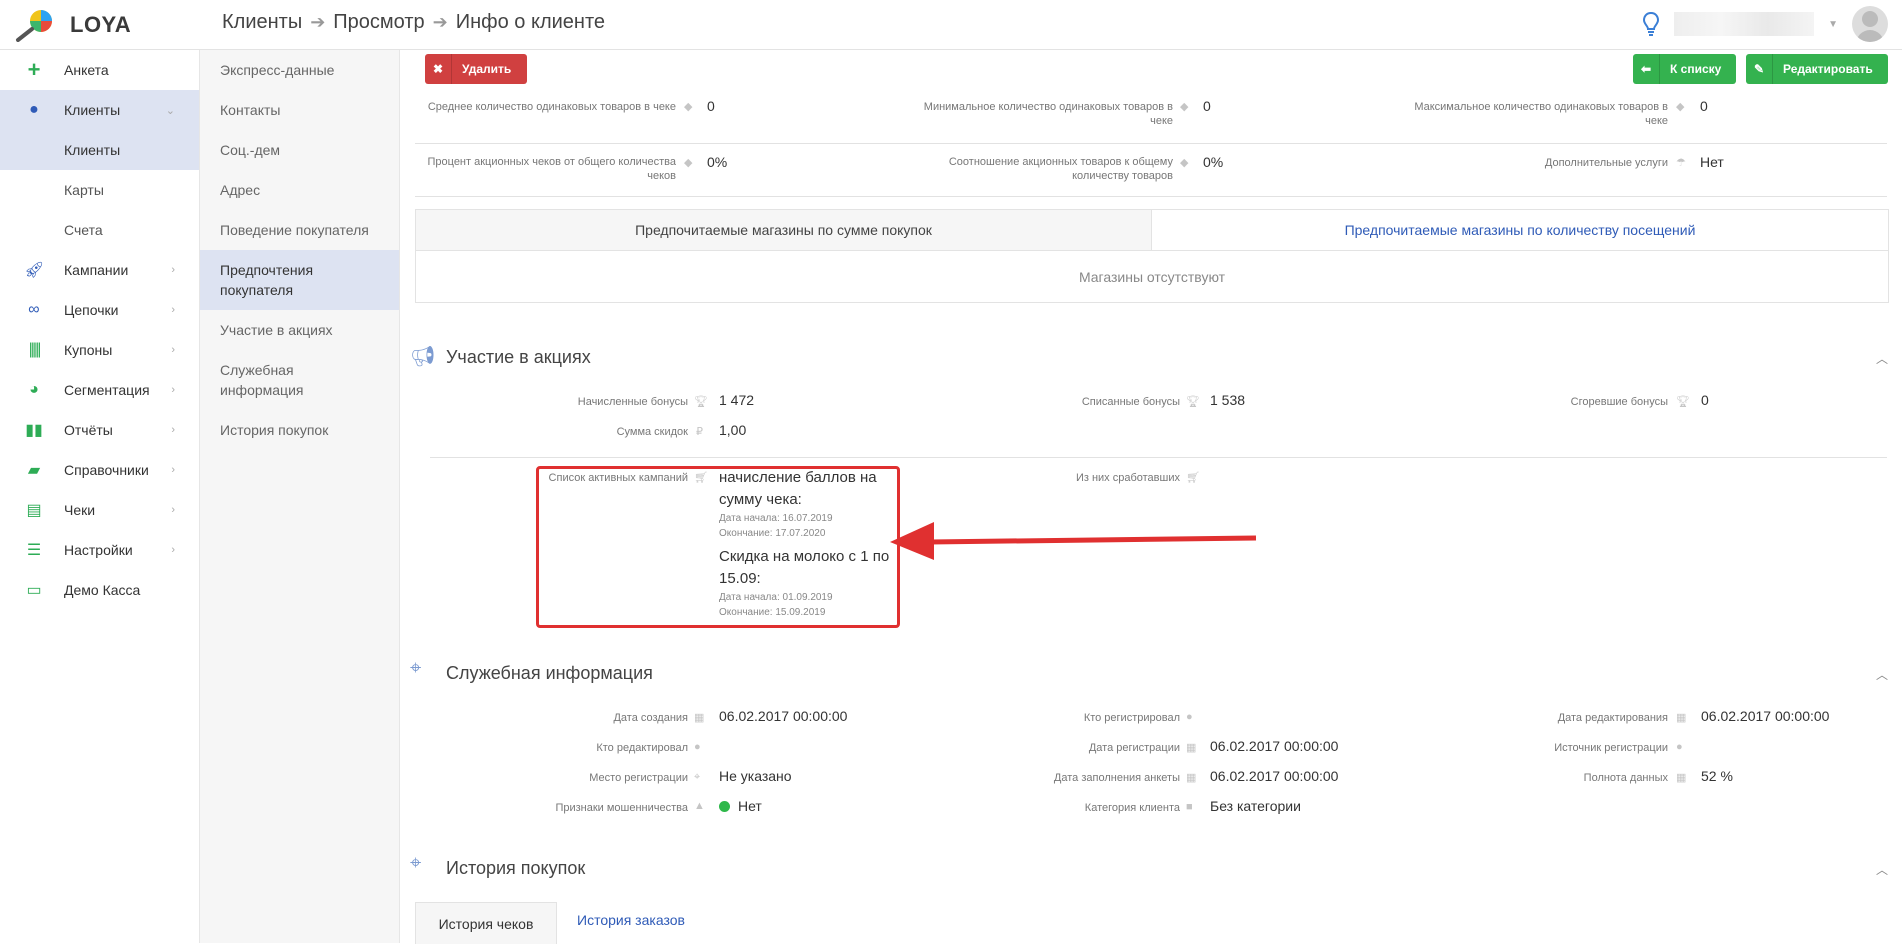  Describe the element at coordinates (318, 22) in the screenshot. I see `arrow-right-icon: ➔` at that location.